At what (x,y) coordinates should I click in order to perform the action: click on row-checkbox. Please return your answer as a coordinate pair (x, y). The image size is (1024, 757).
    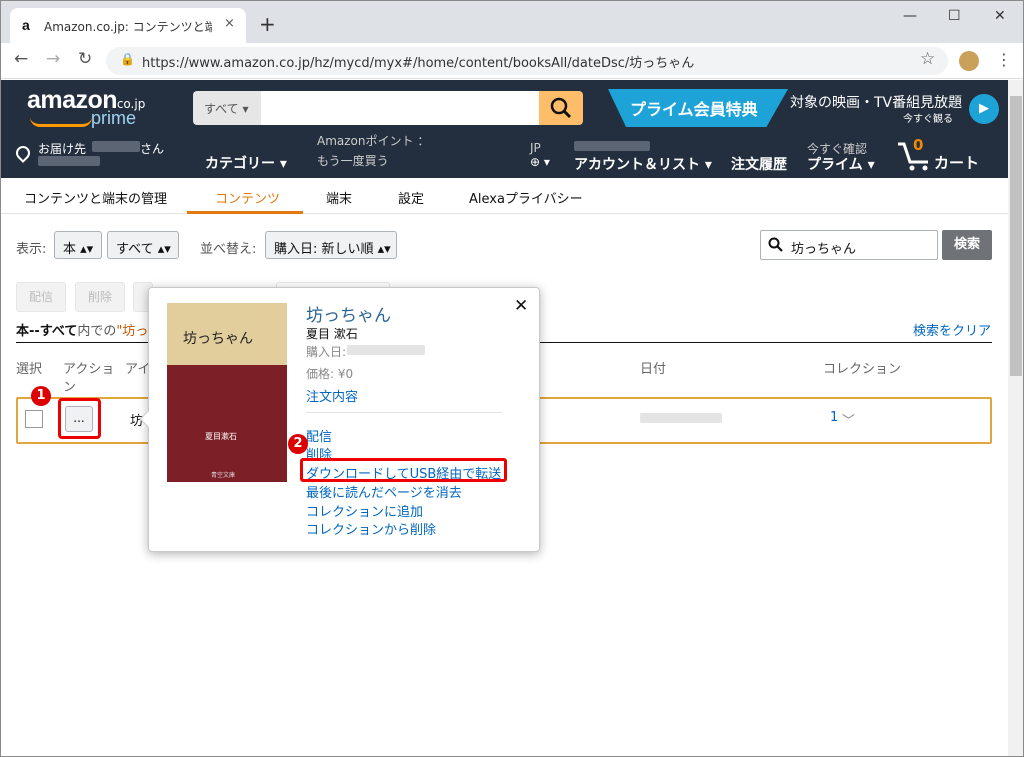
    Looking at the image, I should click on (34, 419).